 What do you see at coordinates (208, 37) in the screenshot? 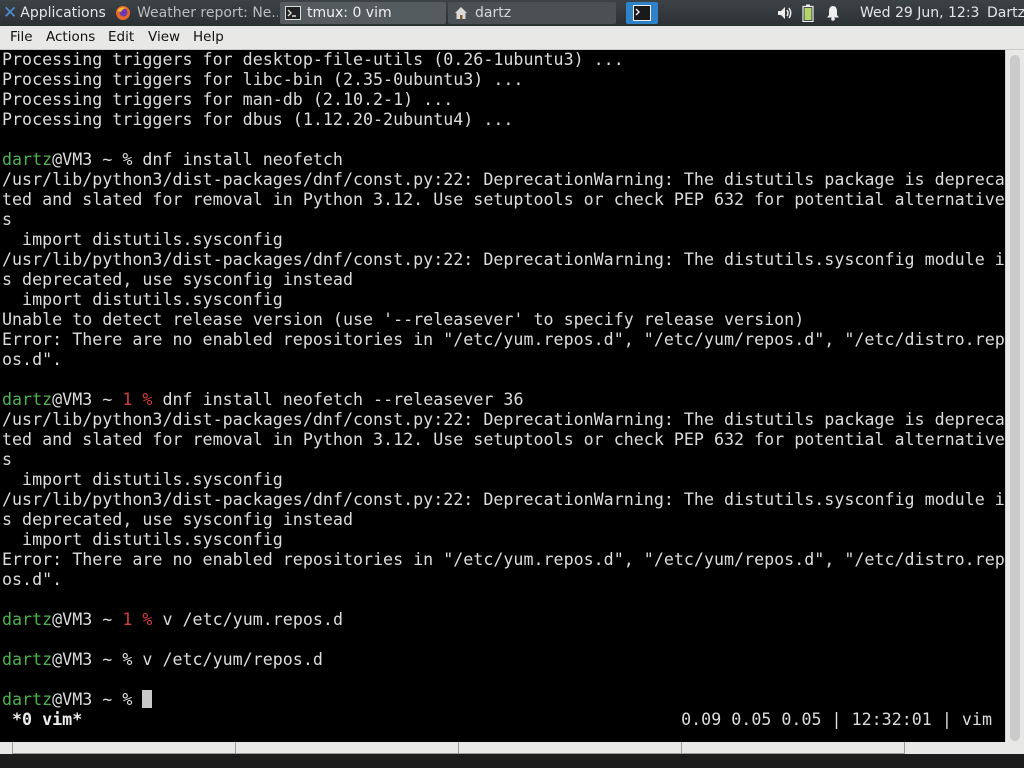
I see `menu-help: Help` at bounding box center [208, 37].